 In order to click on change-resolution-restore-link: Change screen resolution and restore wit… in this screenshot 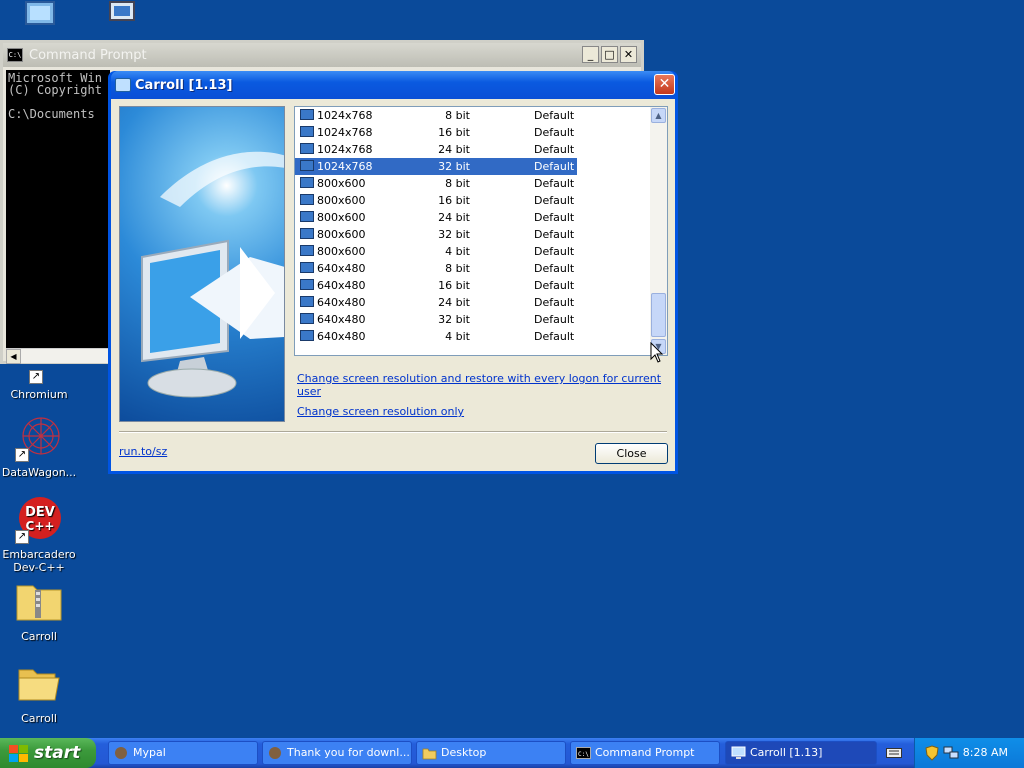, I will do `click(486, 385)`.